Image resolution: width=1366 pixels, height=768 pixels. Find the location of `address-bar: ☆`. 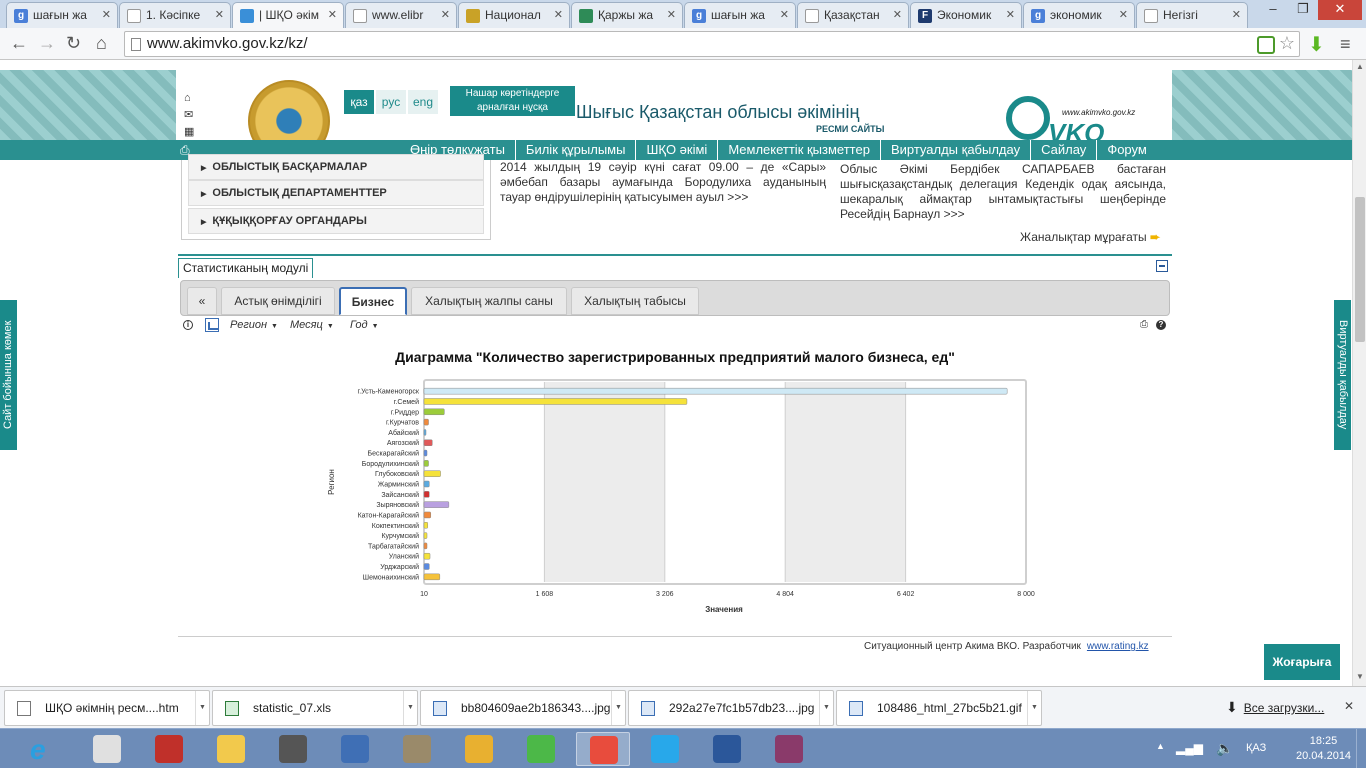

address-bar: ☆ is located at coordinates (712, 44).